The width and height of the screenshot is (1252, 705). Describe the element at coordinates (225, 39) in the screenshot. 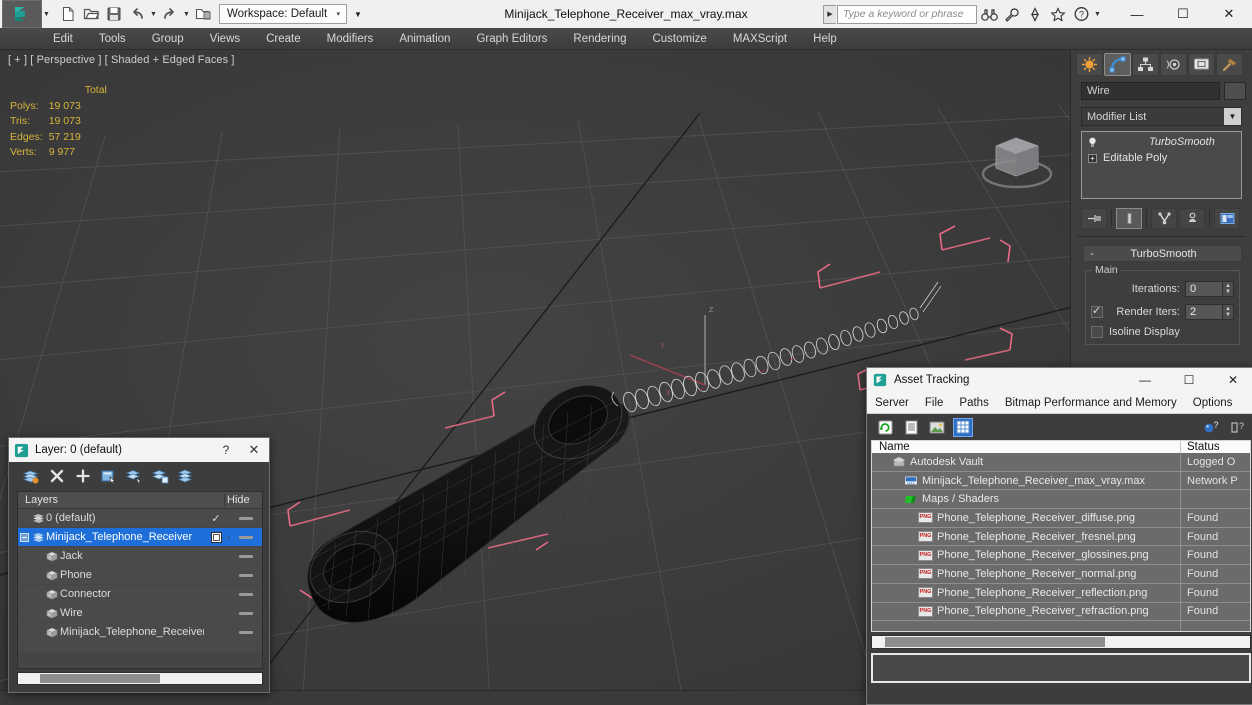

I see `menu-item-views: Views` at that location.